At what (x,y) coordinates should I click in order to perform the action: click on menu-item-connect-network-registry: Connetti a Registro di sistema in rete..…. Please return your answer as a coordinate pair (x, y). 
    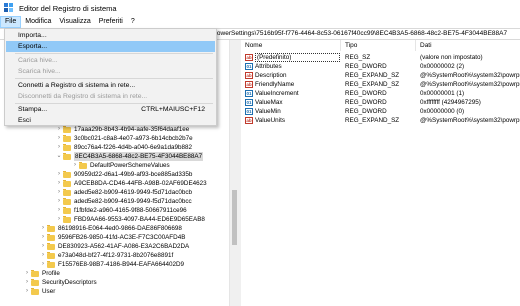
    Looking at the image, I should click on (110, 85).